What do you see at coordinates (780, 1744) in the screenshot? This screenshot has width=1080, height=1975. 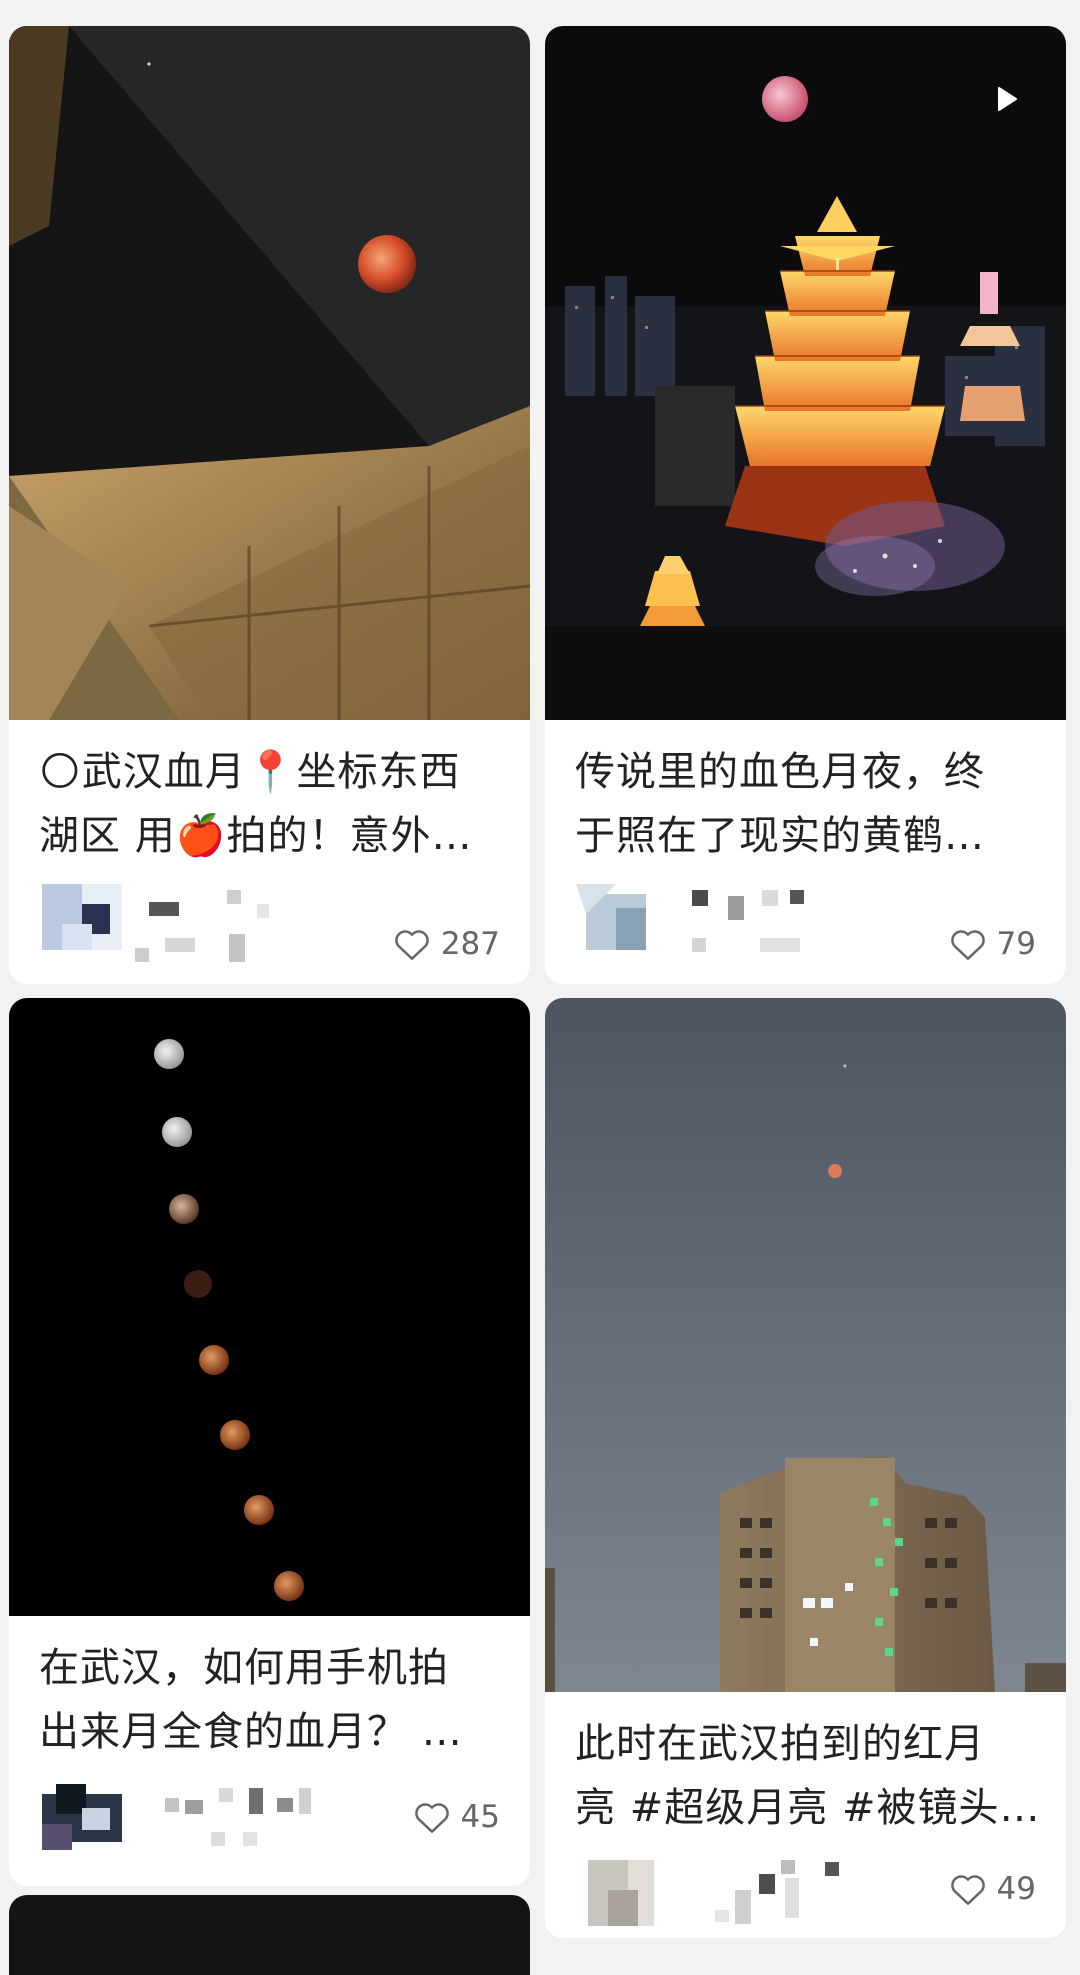 I see `post-title-line: 此时在武汉拍到的红月` at bounding box center [780, 1744].